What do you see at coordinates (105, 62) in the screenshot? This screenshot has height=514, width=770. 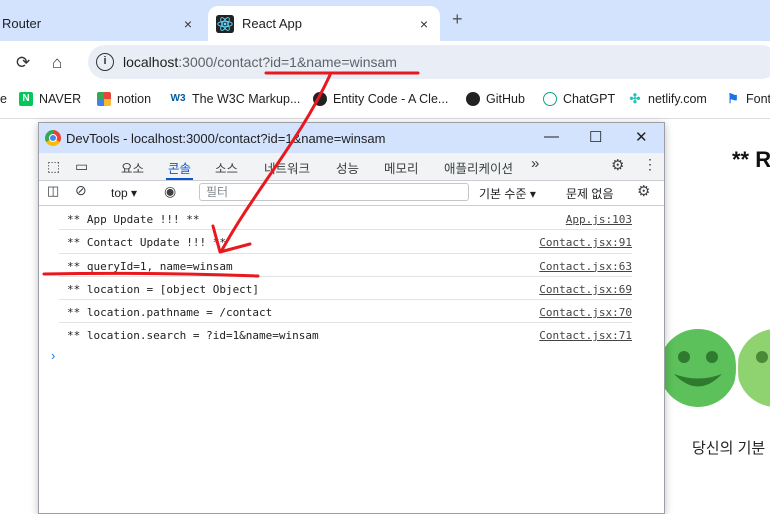 I see `site-info-icon: i` at bounding box center [105, 62].